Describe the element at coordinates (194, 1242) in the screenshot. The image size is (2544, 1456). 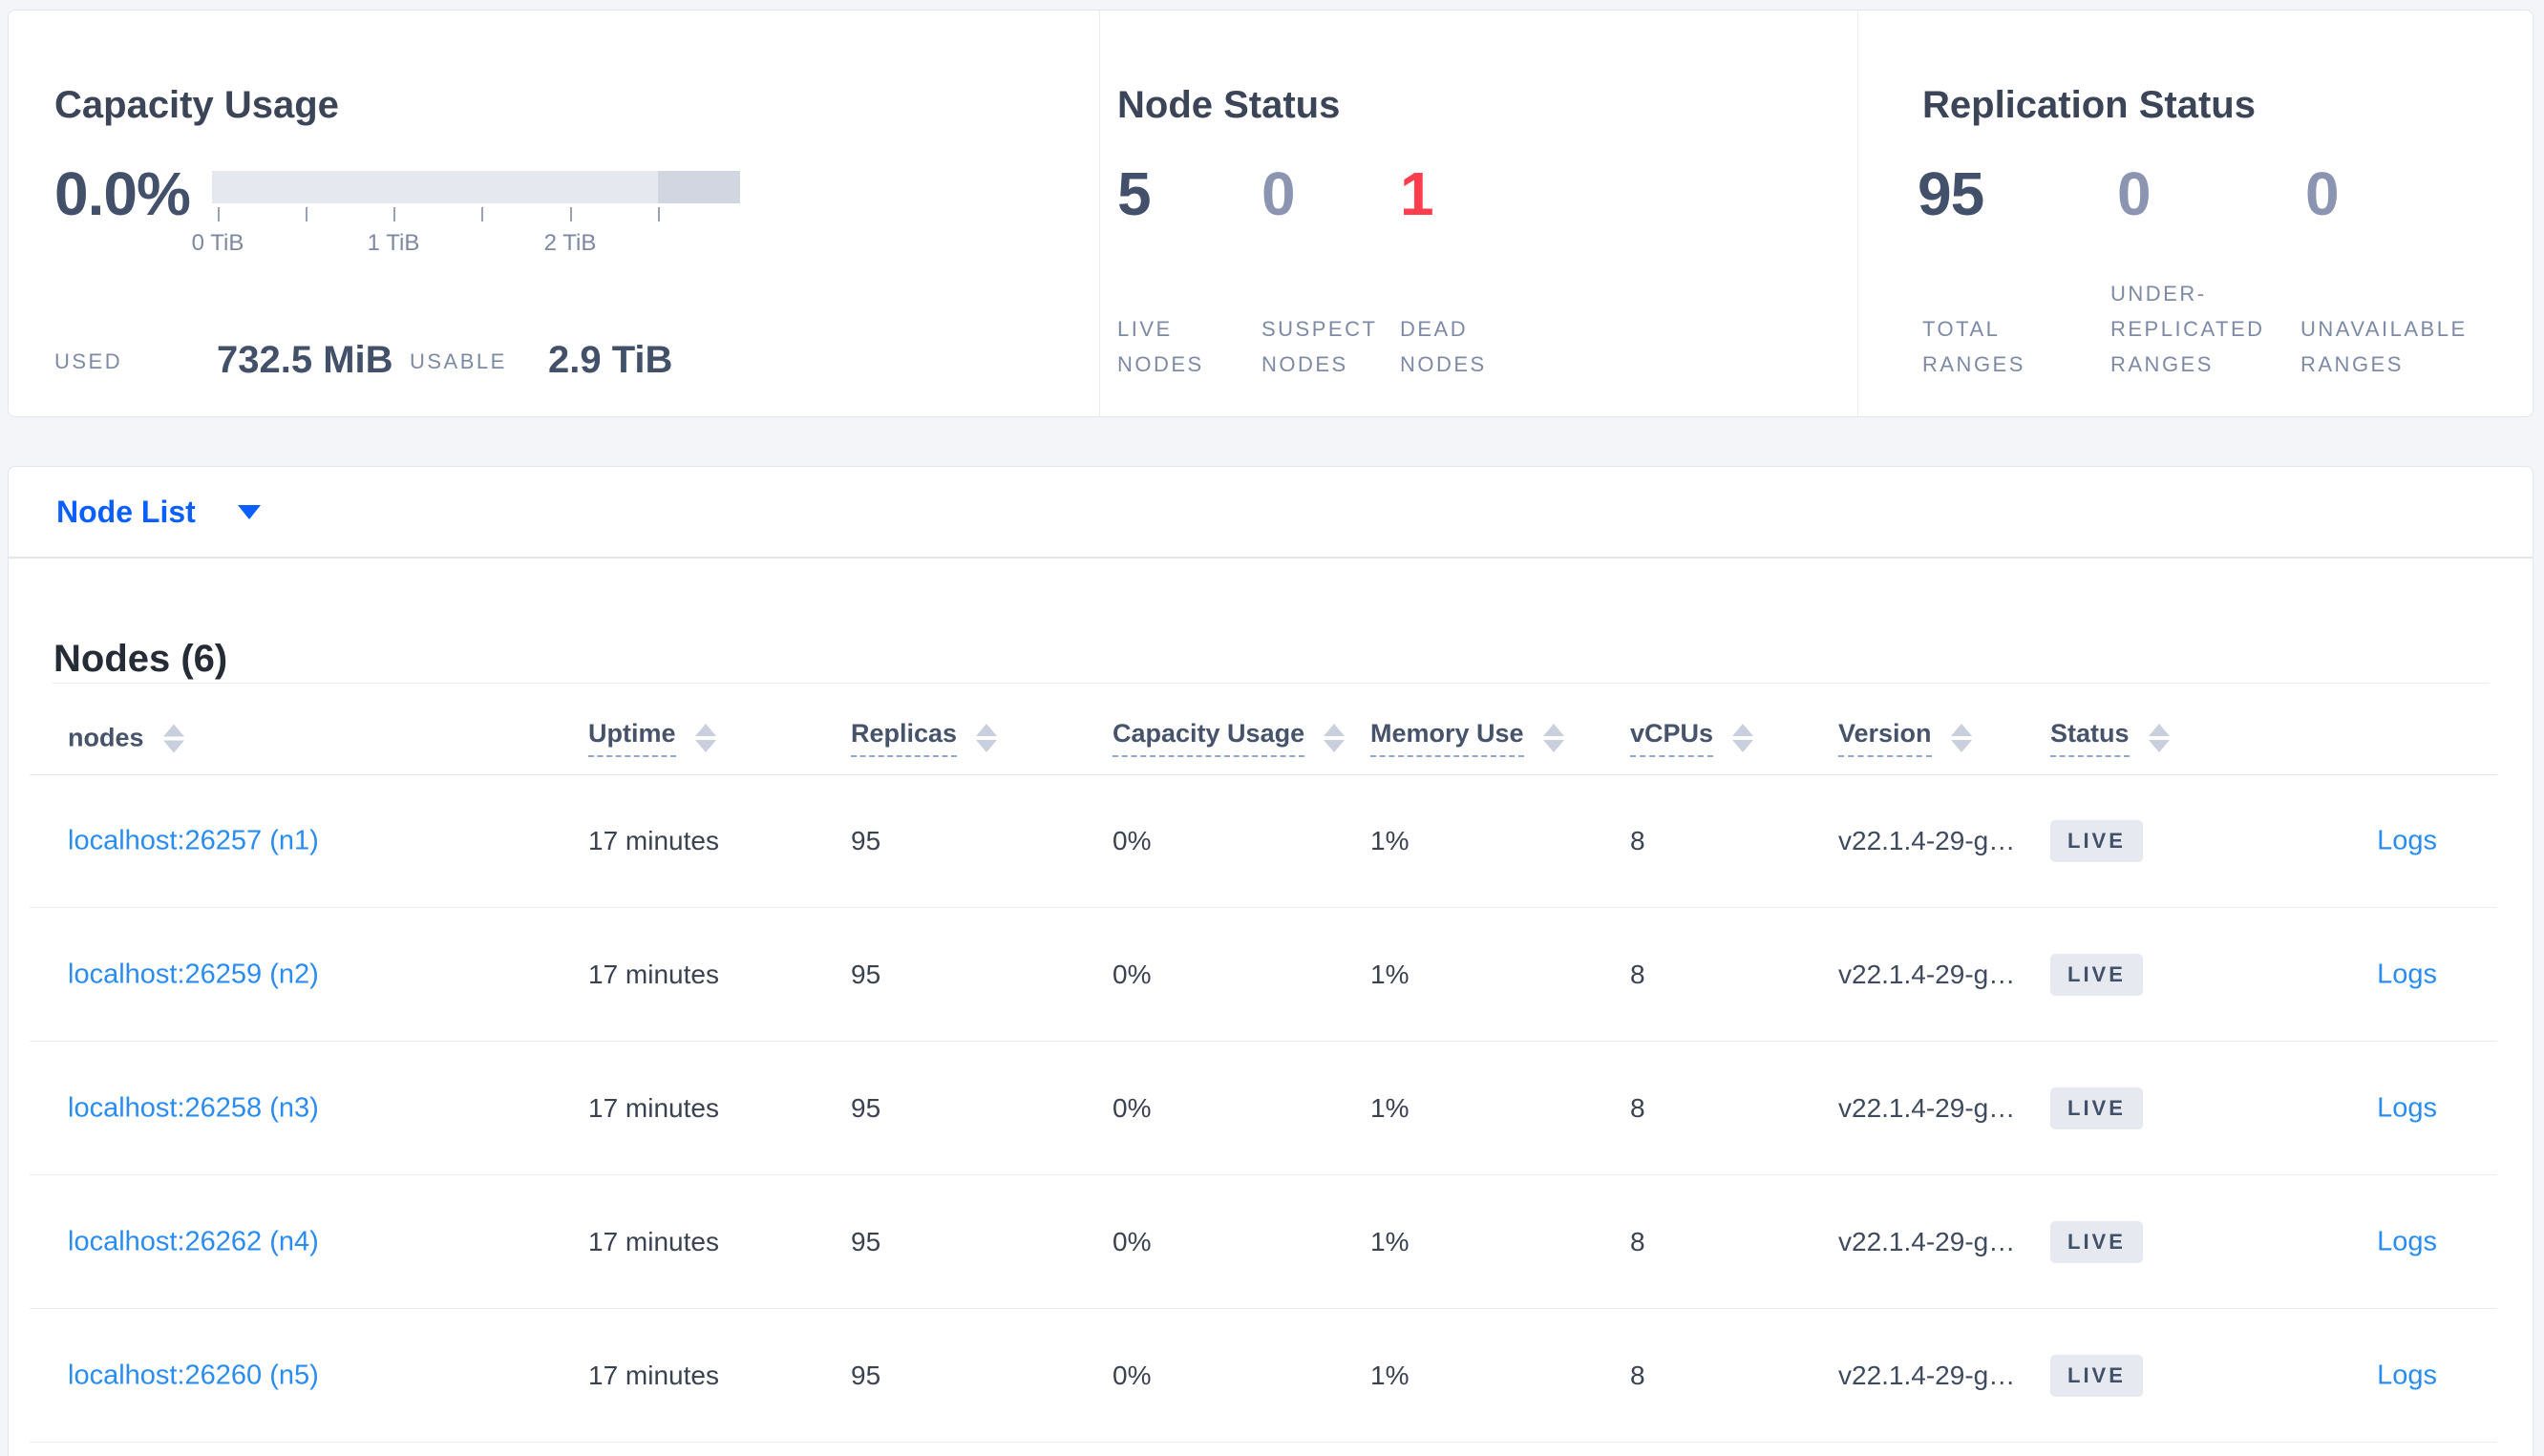
I see `node-link: localhost:26262 (n4)` at that location.